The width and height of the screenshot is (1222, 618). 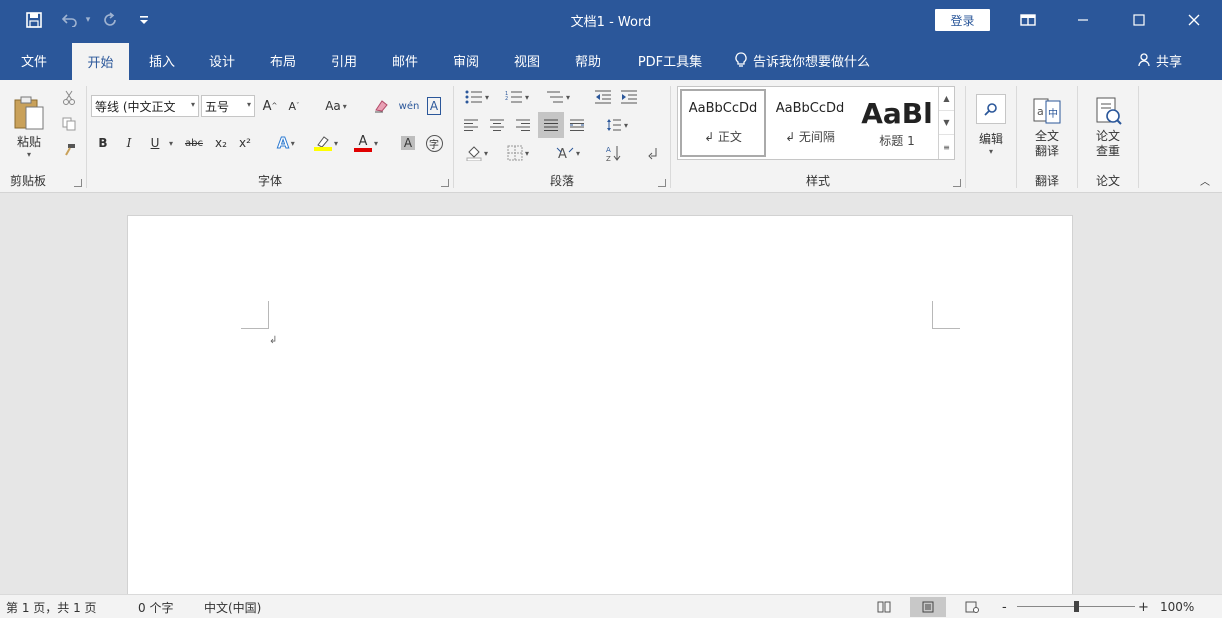 I want to click on clear-formatting-icon, so click(x=381, y=106).